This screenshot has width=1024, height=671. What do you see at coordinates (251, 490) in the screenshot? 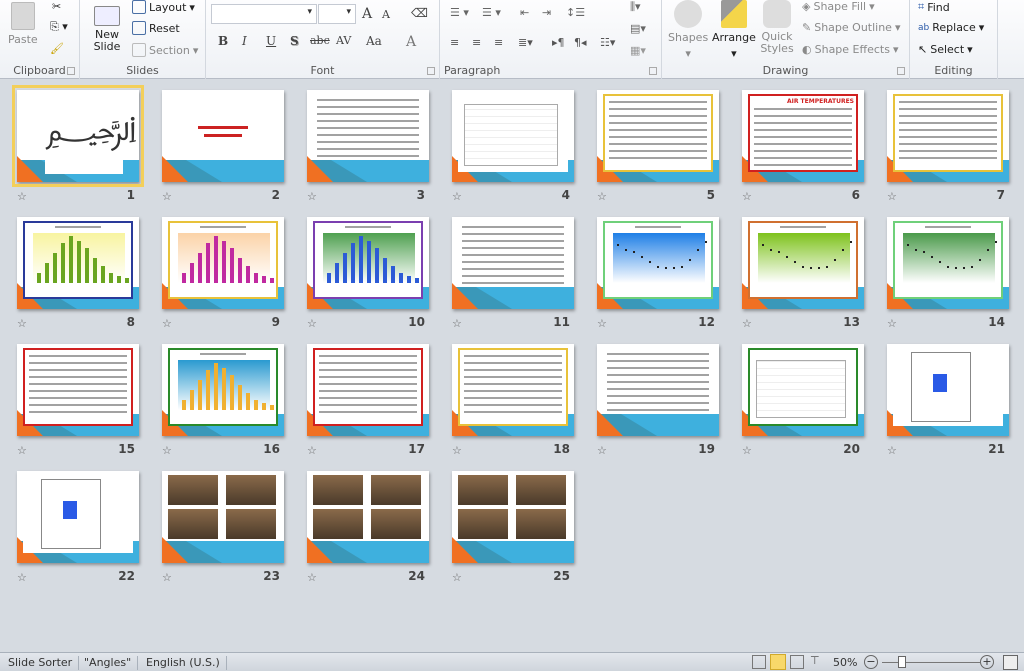
I see `photo` at bounding box center [251, 490].